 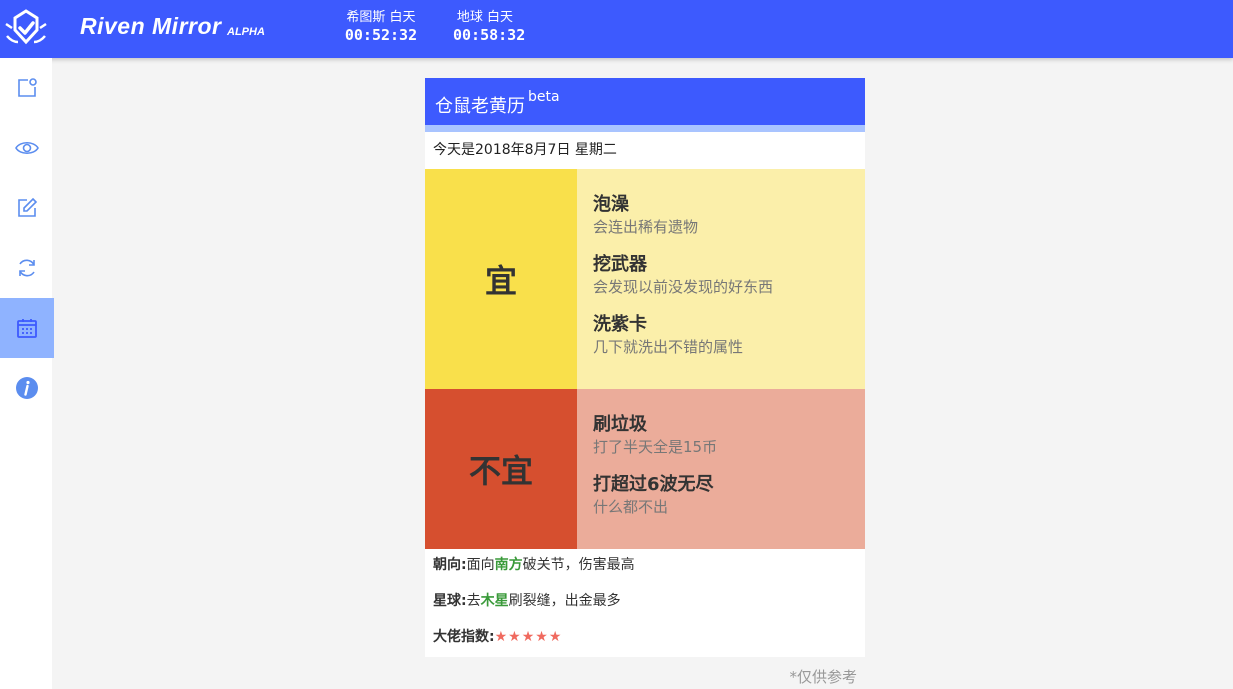 I want to click on info-icon, so click(x=27, y=388).